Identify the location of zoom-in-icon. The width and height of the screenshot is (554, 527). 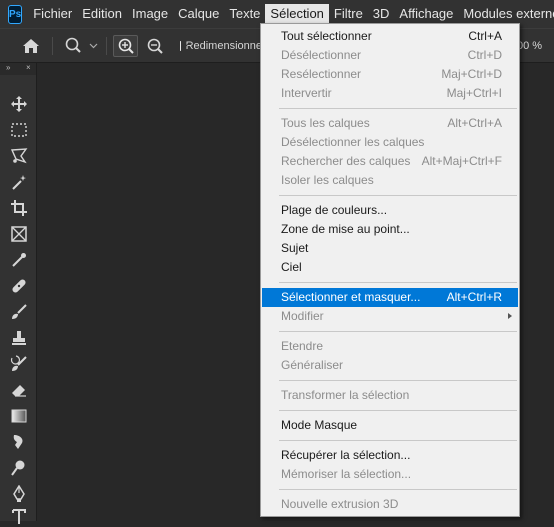
(126, 46).